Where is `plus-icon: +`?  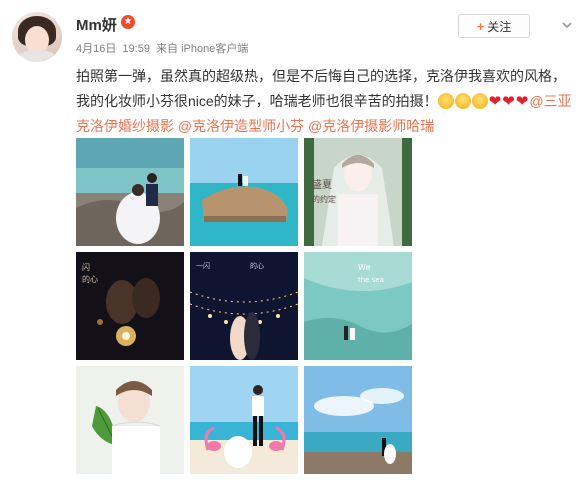
plus-icon: + is located at coordinates (480, 26).